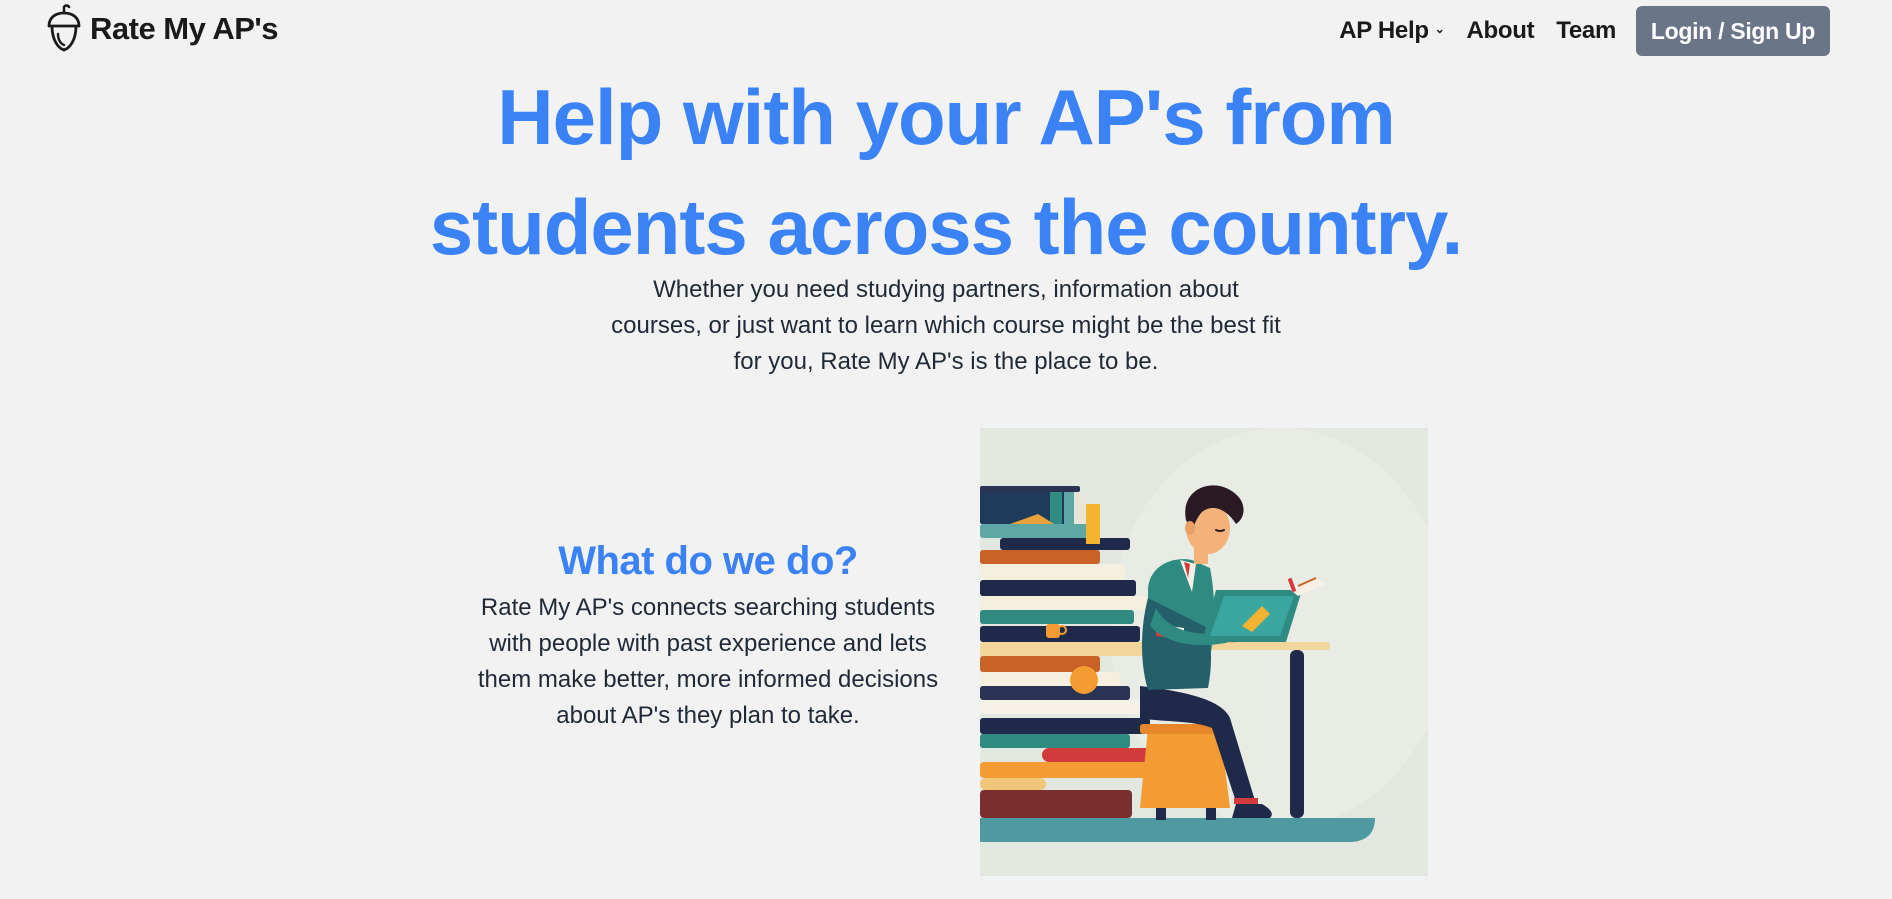 Image resolution: width=1892 pixels, height=899 pixels. What do you see at coordinates (708, 561) in the screenshot?
I see `what-we-do-heading: What do we do?` at bounding box center [708, 561].